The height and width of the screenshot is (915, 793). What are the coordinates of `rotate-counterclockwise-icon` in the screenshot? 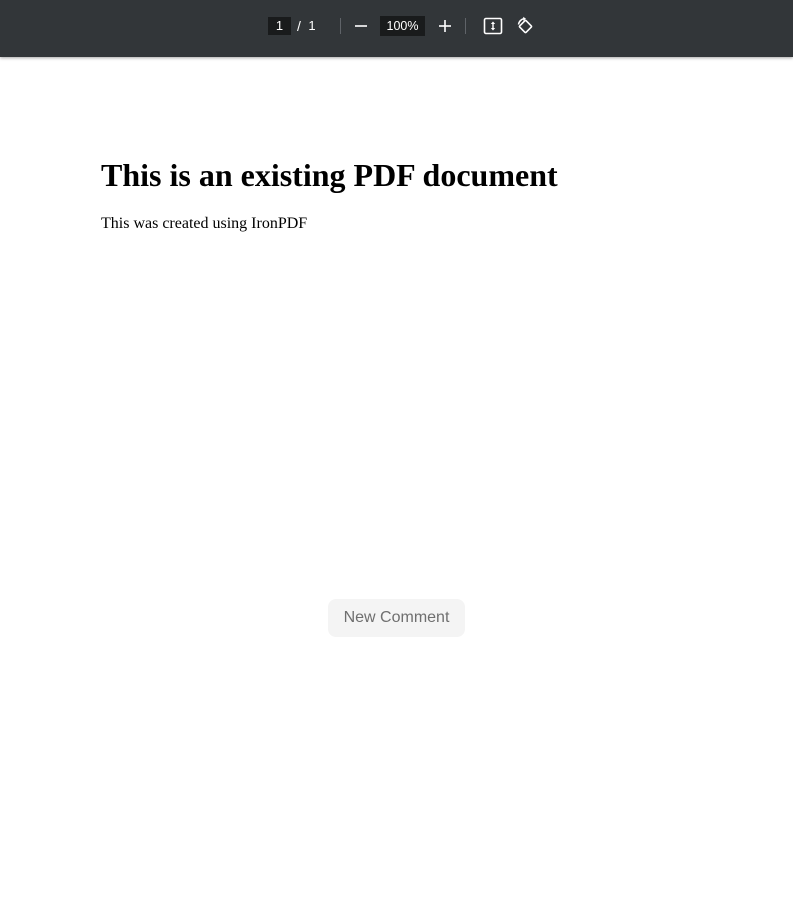 It's located at (525, 25).